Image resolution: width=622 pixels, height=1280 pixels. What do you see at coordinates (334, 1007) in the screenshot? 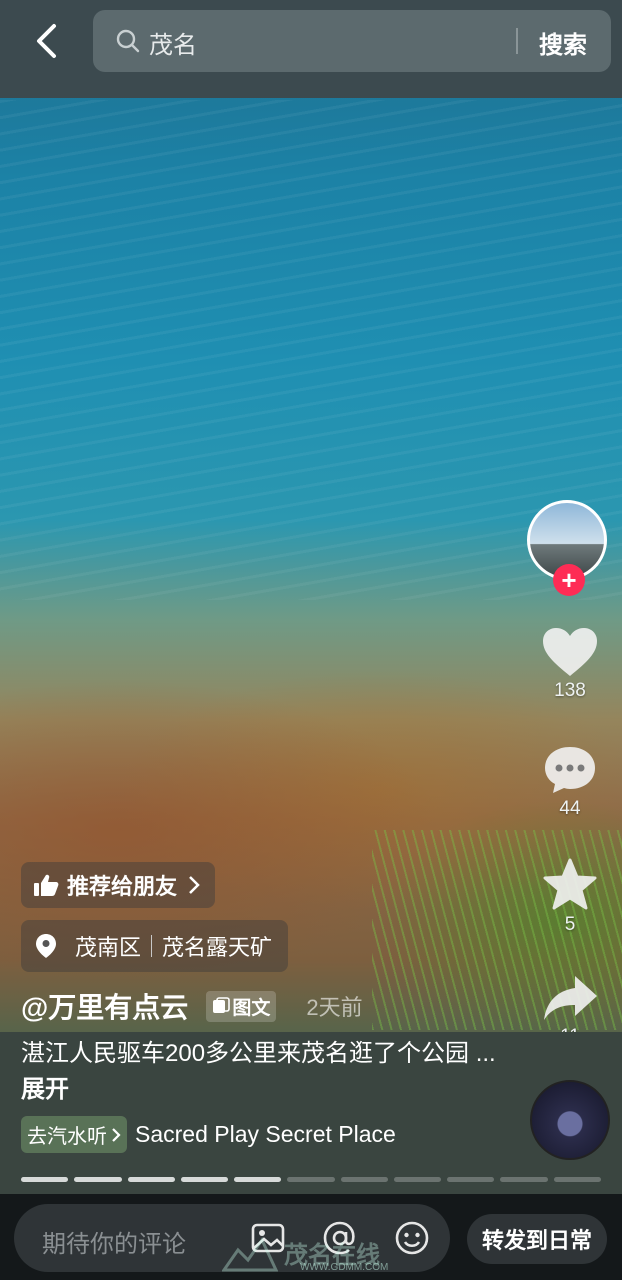
I see `post-time: 2天前` at bounding box center [334, 1007].